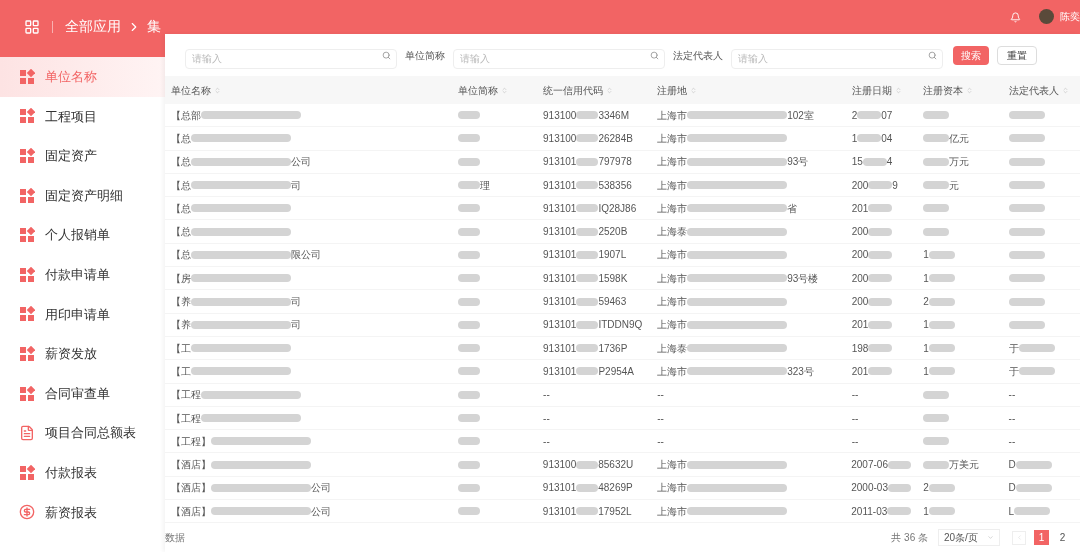 The image size is (1080, 552). I want to click on cell-text: 323号, so click(800, 371).